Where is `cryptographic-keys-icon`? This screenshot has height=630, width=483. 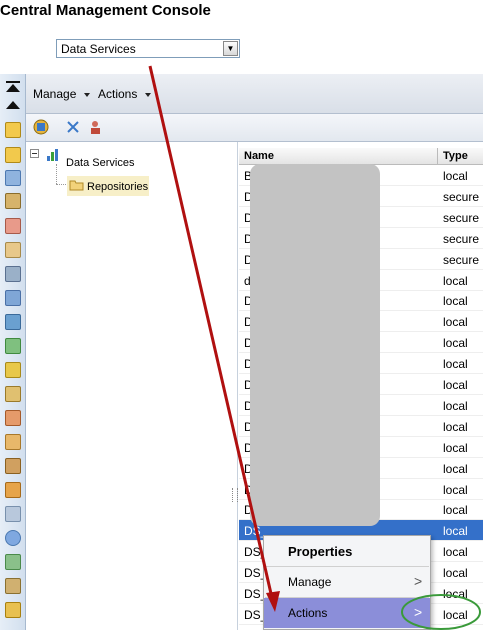
cryptographic-keys-icon is located at coordinates (13, 610).